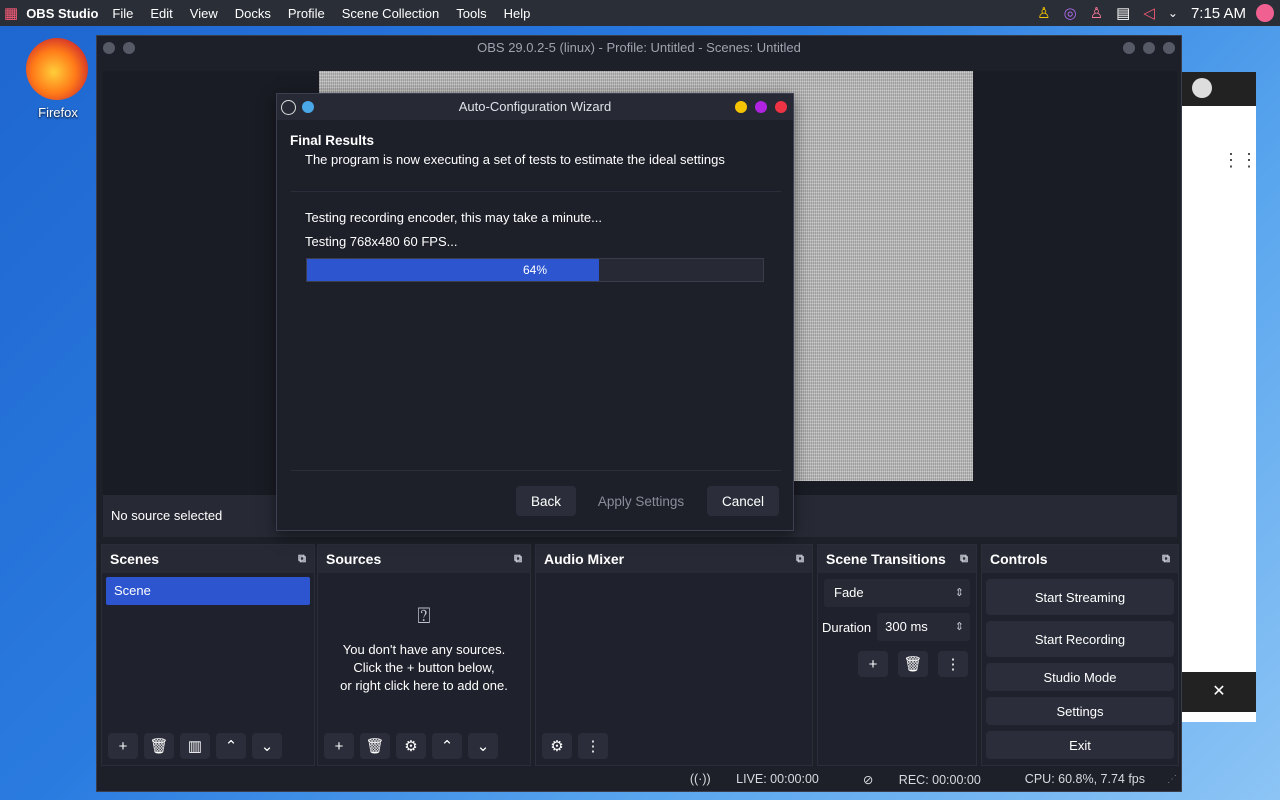  I want to click on controls-dock-header: Controls ⧉, so click(1080, 559).